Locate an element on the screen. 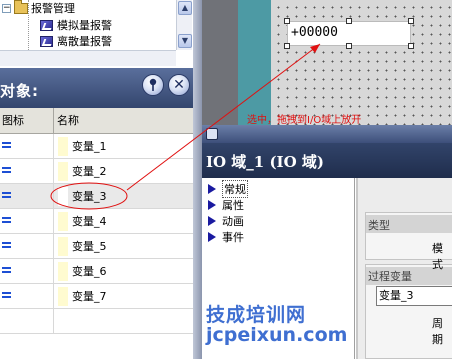 The width and height of the screenshot is (452, 359). table-row-selected: 变量_3 is located at coordinates (96, 196).